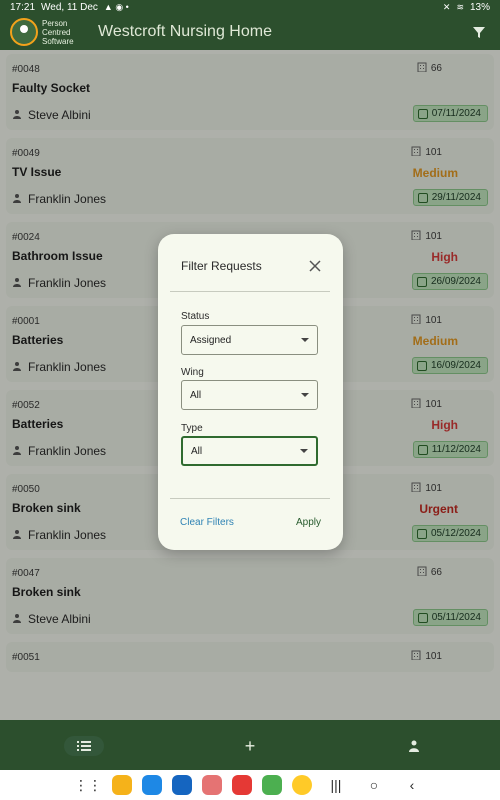  I want to click on camera-app-icon, so click(242, 785).